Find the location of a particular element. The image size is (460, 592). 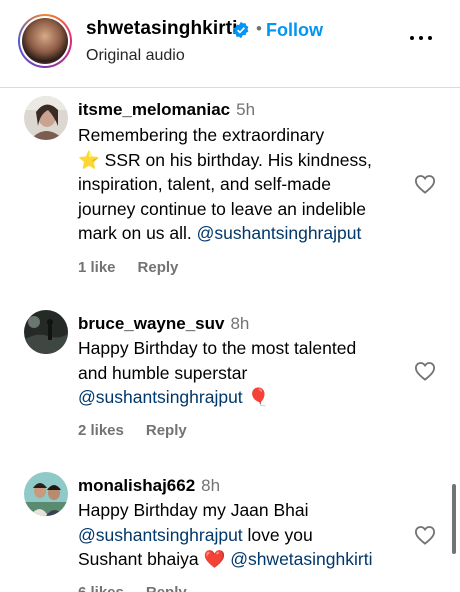

like-count: 6 likes is located at coordinates (101, 588).